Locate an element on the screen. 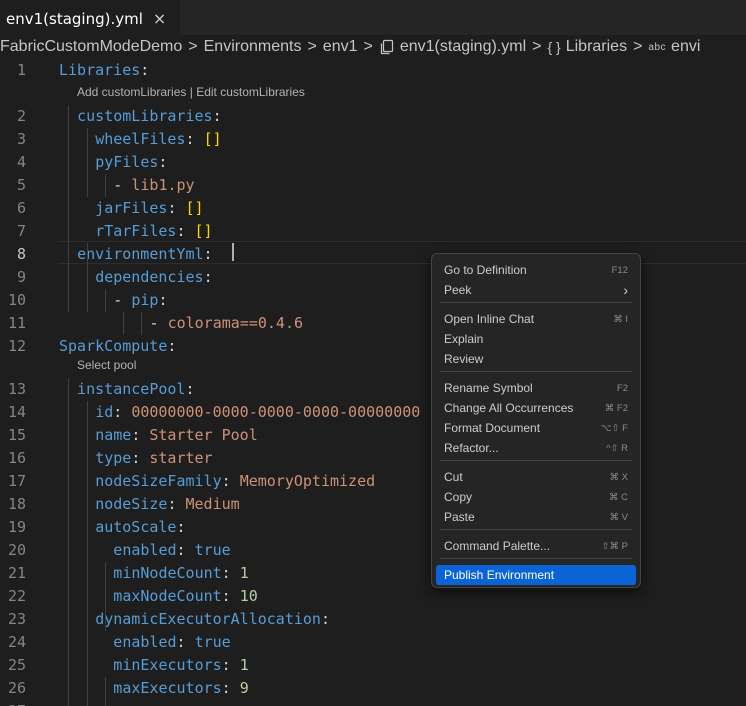 This screenshot has height=706, width=746. menu-item-format-document: Format Document ⌥⇧ F is located at coordinates (536, 428).